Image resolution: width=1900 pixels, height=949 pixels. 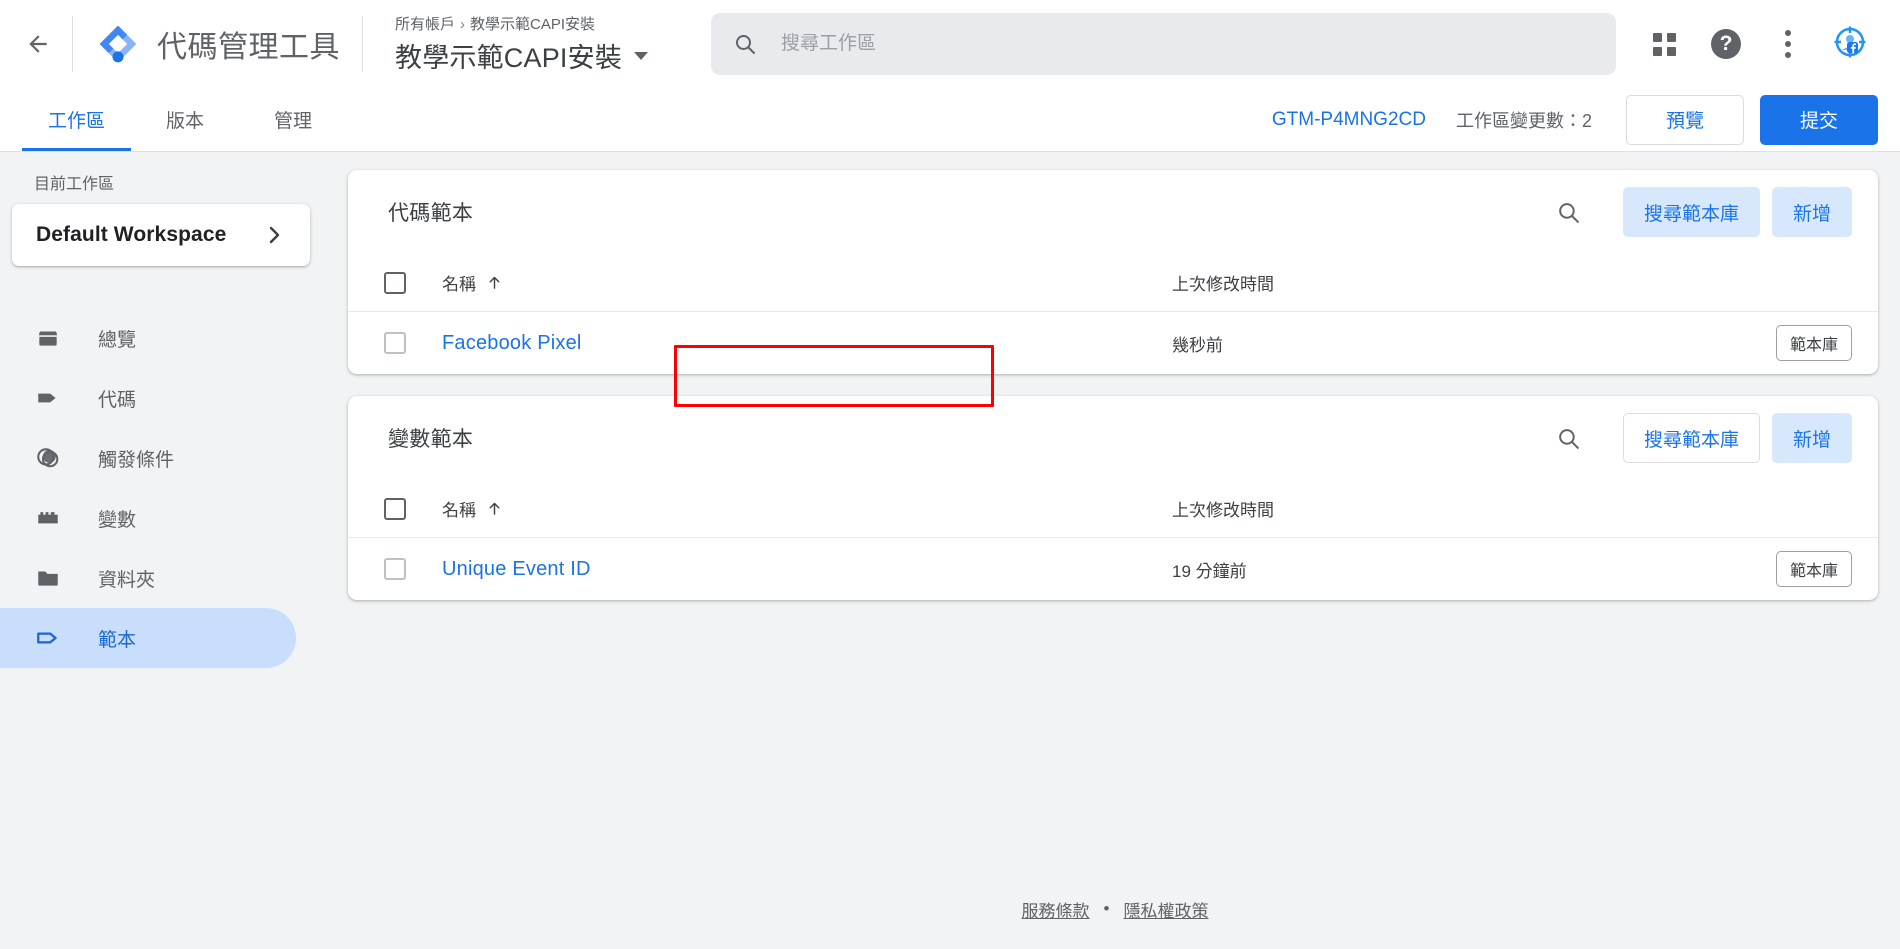 What do you see at coordinates (1819, 119) in the screenshot?
I see `submit-button: 提交` at bounding box center [1819, 119].